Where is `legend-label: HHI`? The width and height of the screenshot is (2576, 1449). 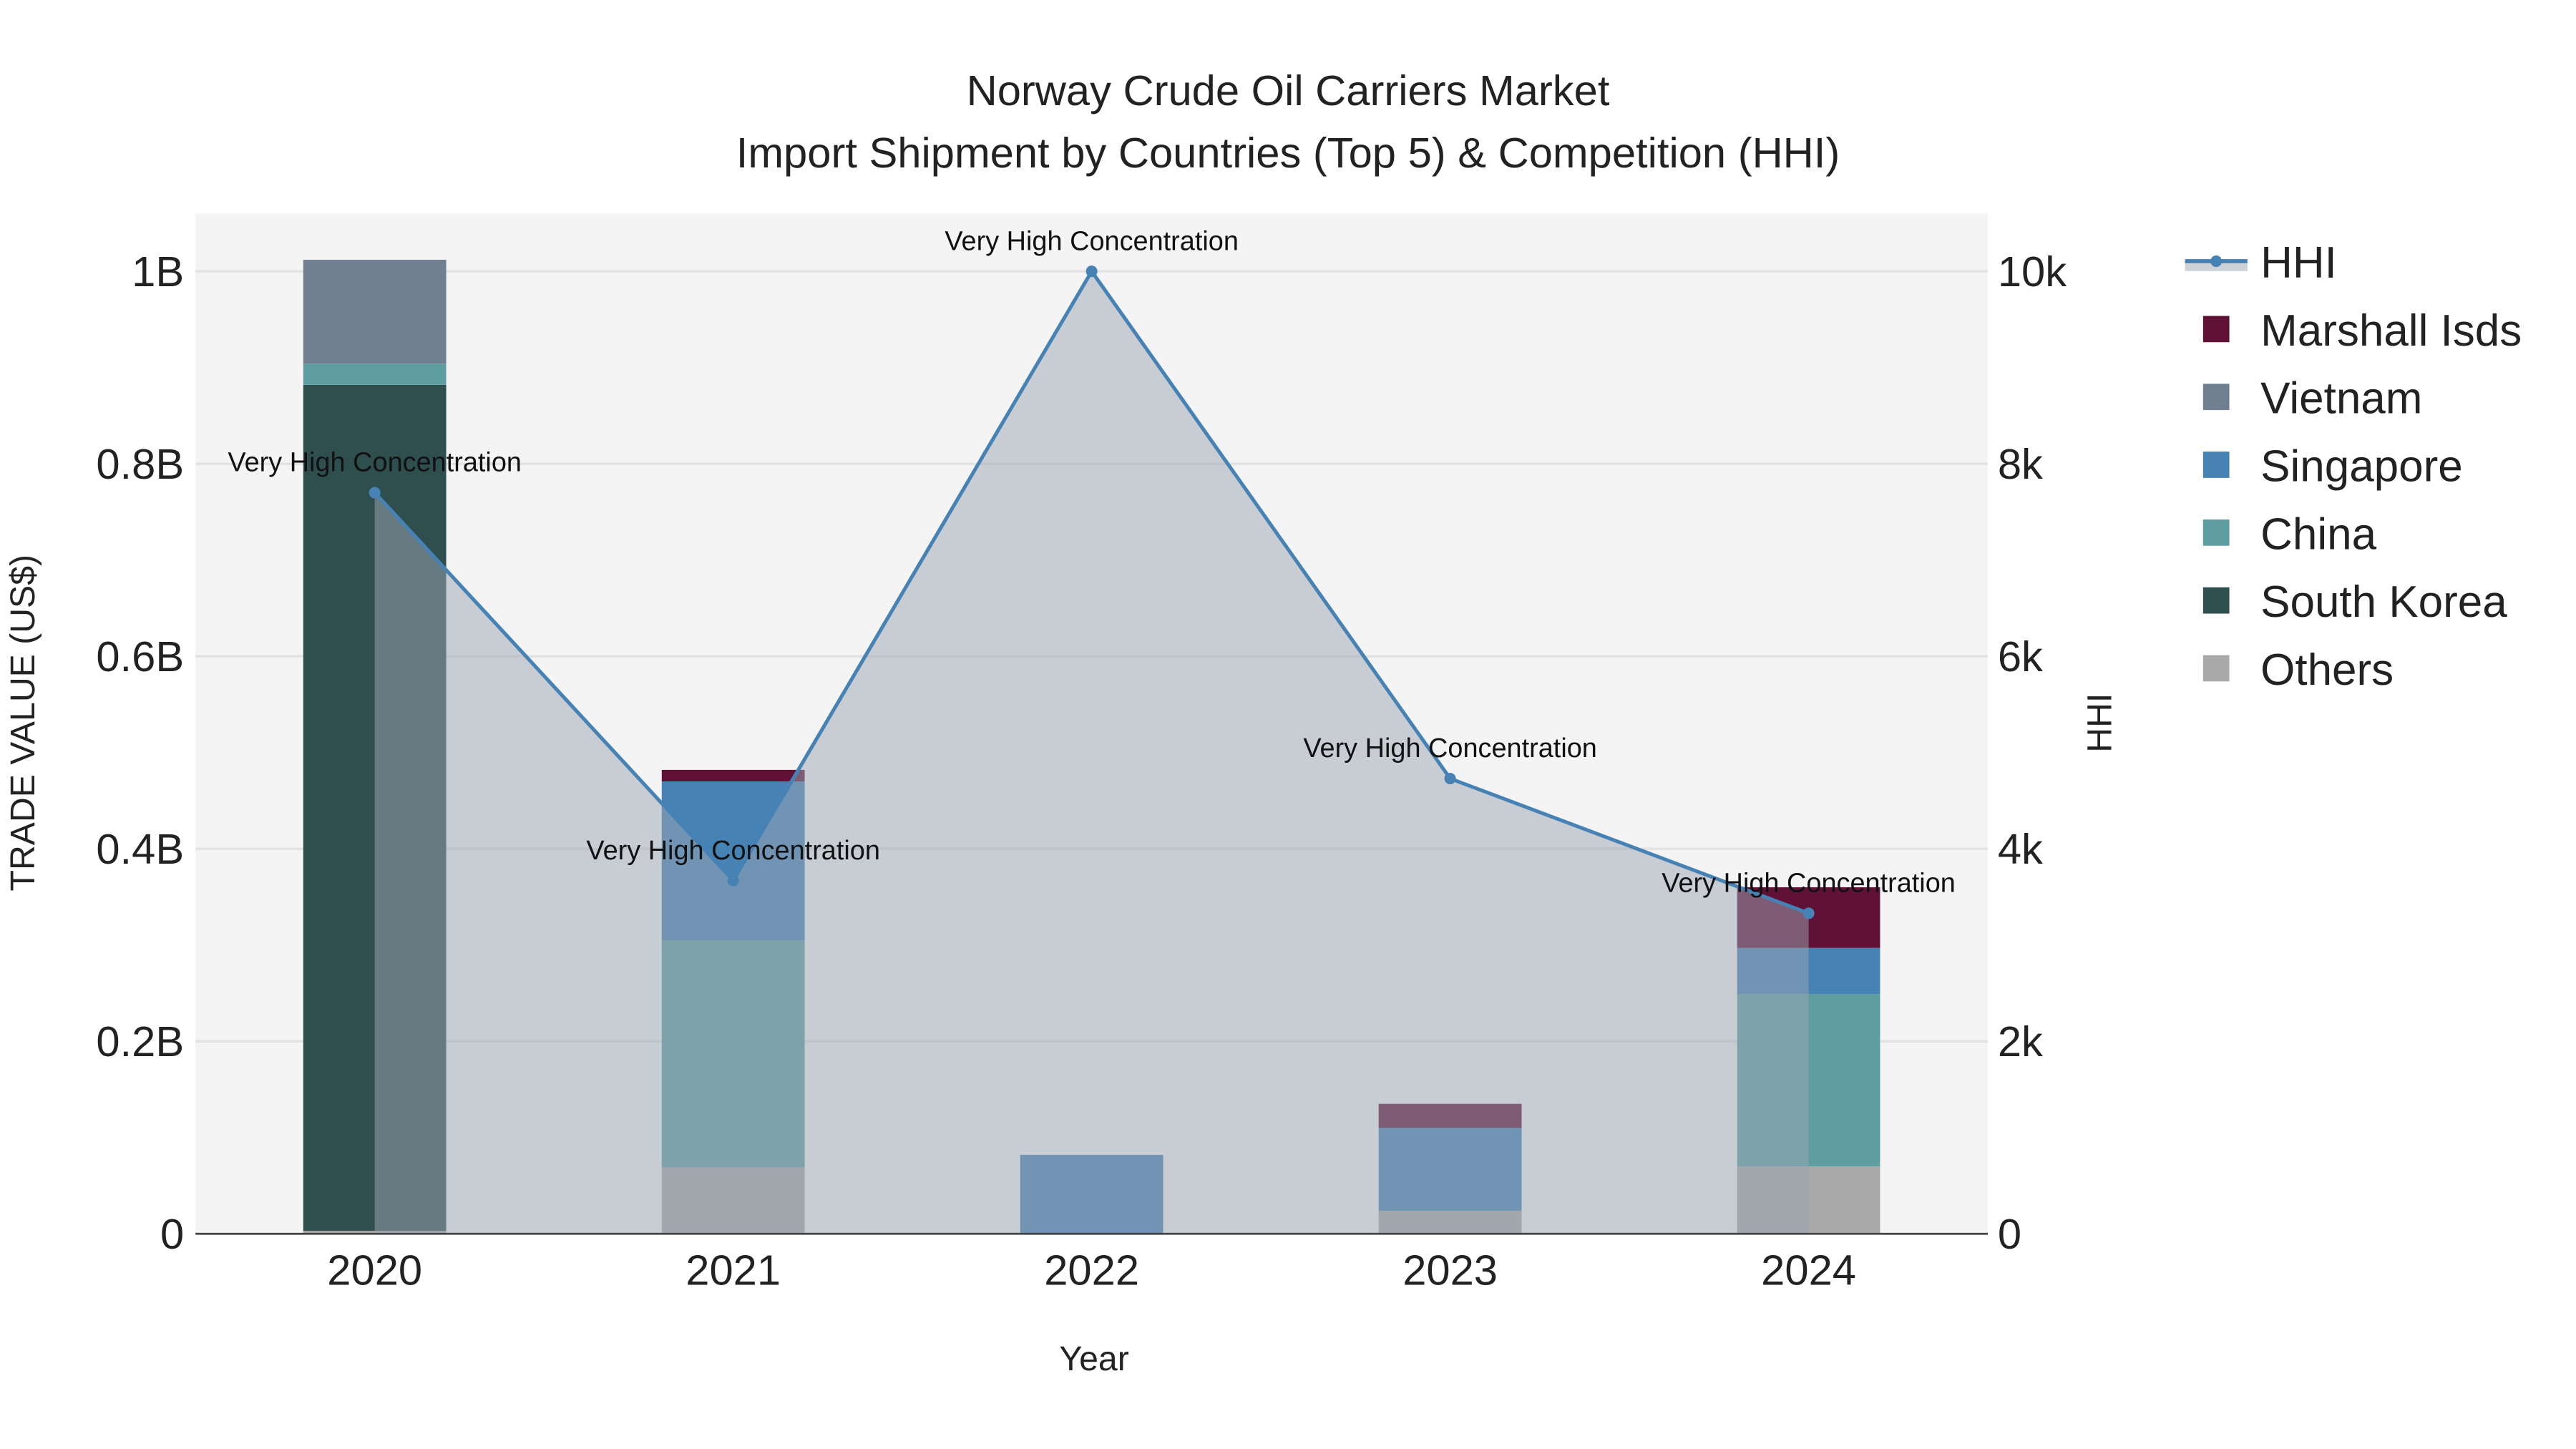
legend-label: HHI is located at coordinates (2298, 263).